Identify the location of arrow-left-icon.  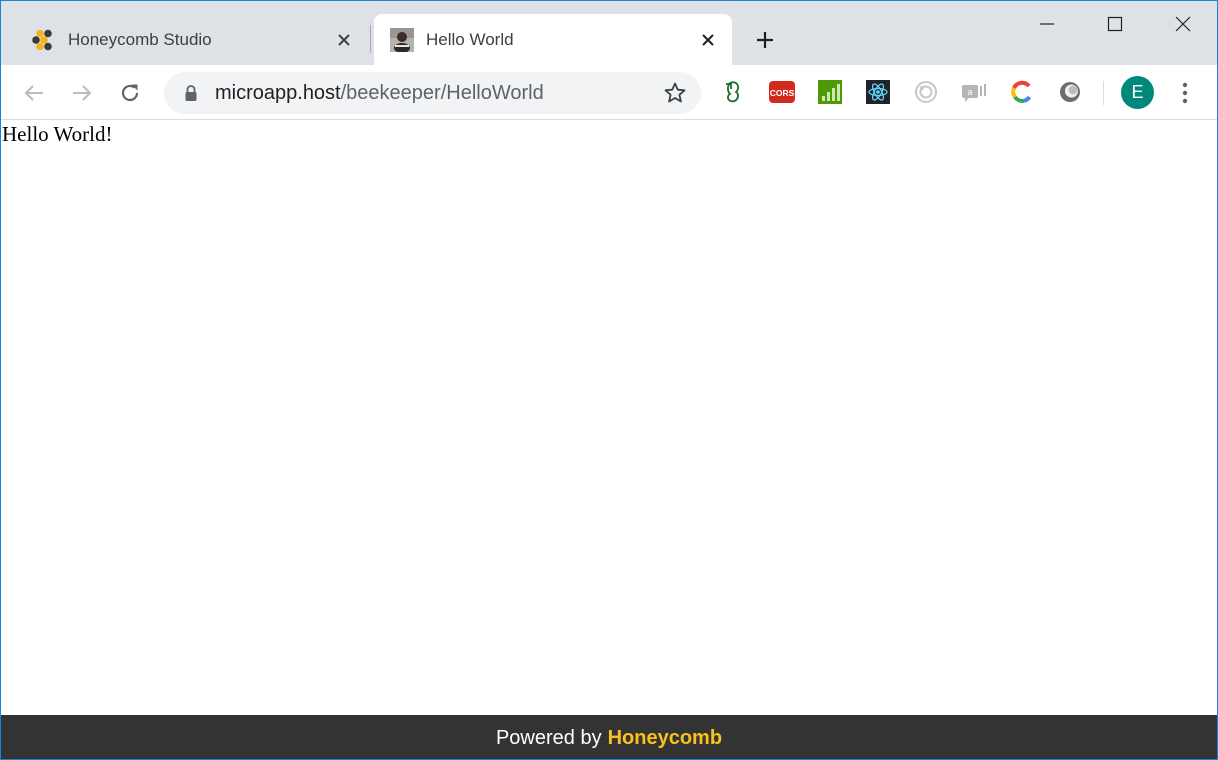
(33, 93).